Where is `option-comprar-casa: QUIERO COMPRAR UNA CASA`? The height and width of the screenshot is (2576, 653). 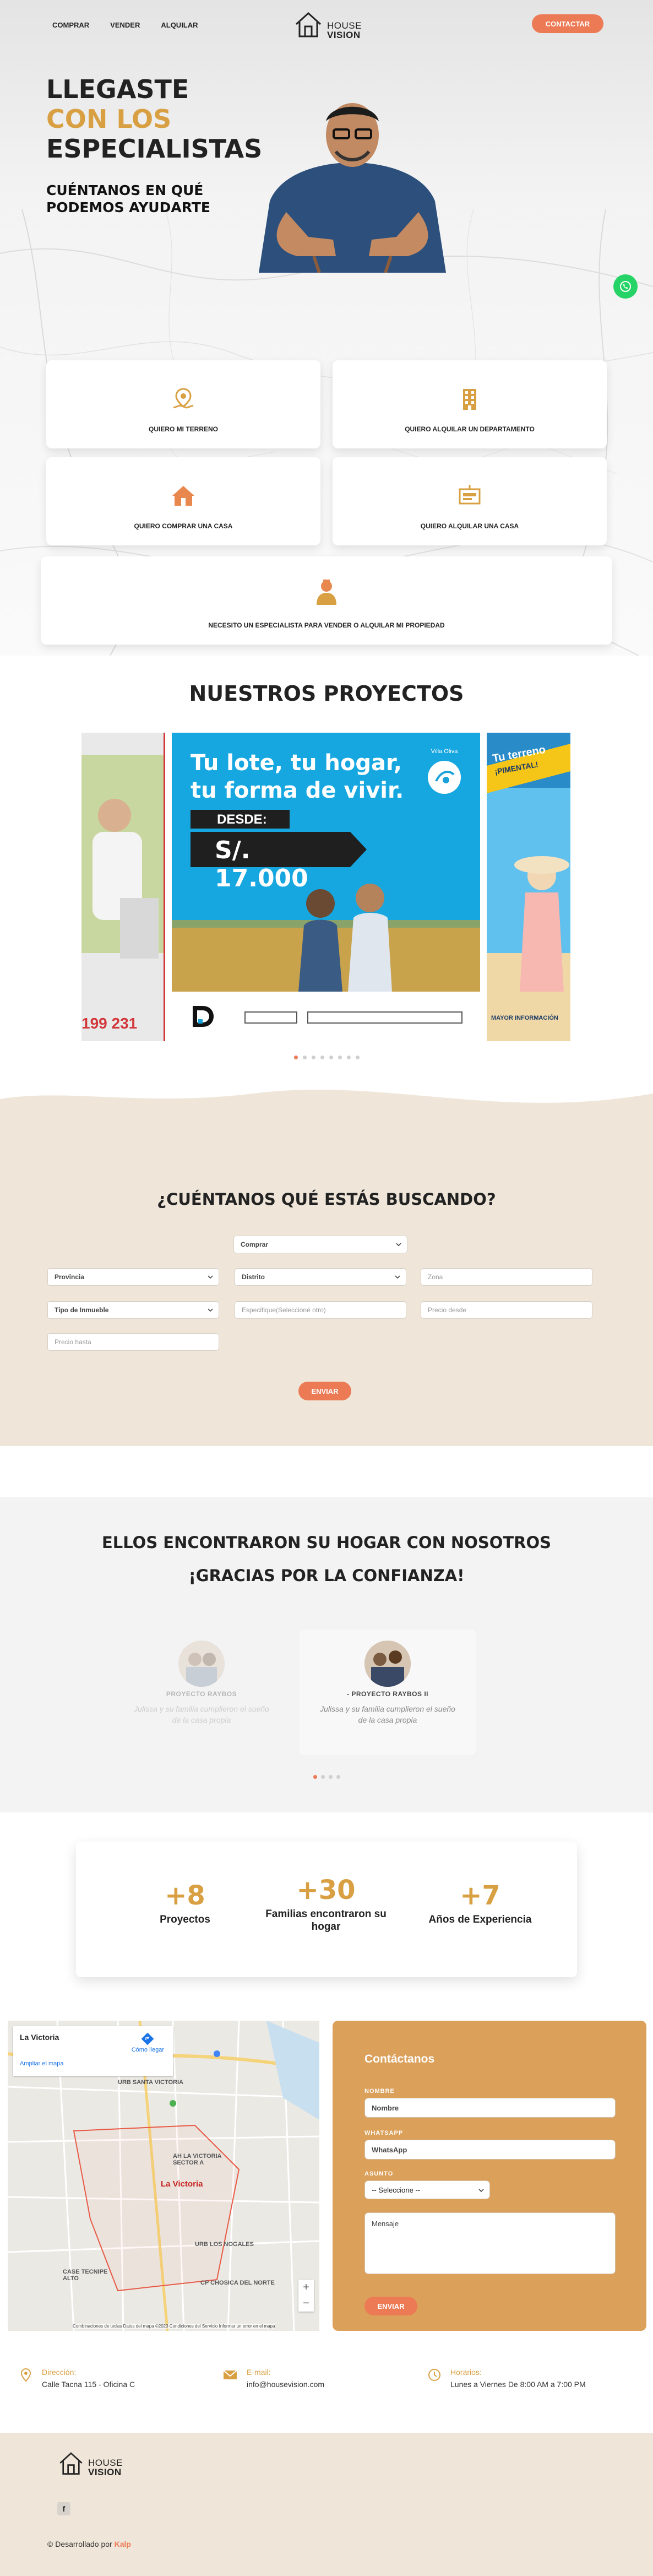
option-comprar-casa: QUIERO COMPRAR UNA CASA is located at coordinates (183, 501).